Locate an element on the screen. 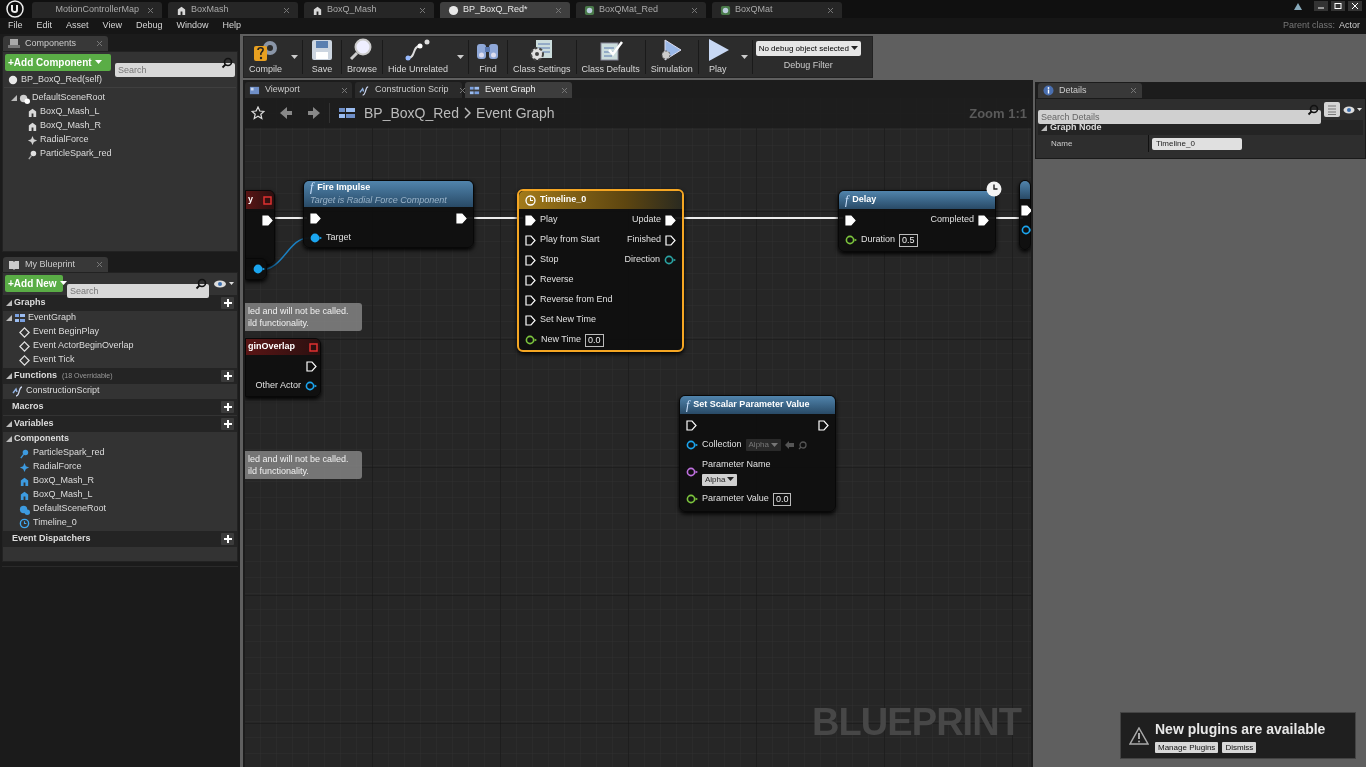  document-tab: BP_BoxQ_Red* is located at coordinates (505, 10).